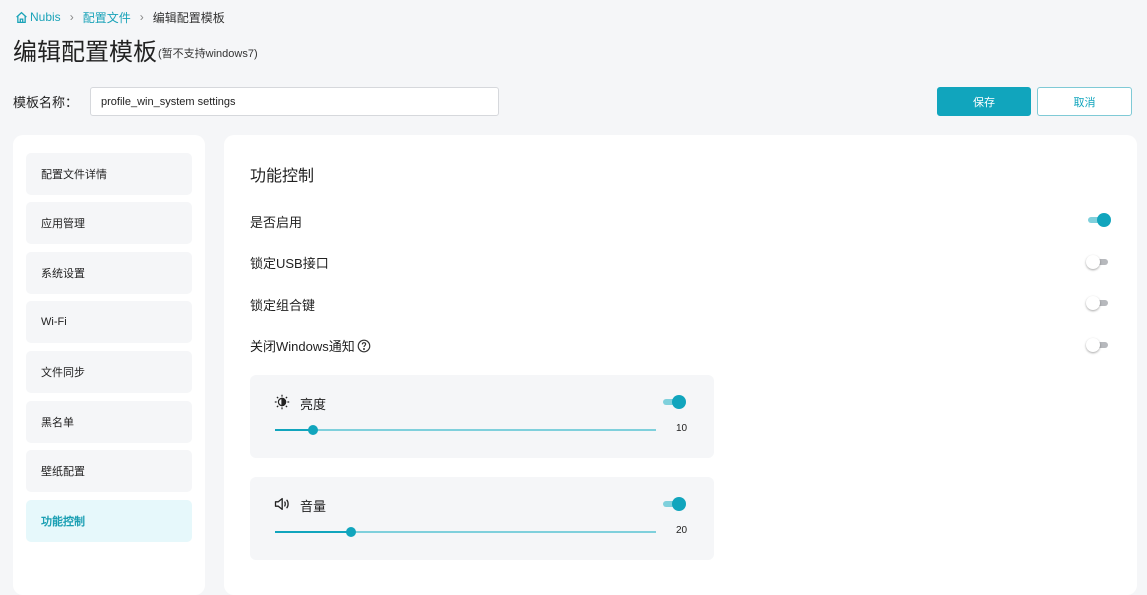  Describe the element at coordinates (21, 17) in the screenshot. I see `home-icon` at that location.